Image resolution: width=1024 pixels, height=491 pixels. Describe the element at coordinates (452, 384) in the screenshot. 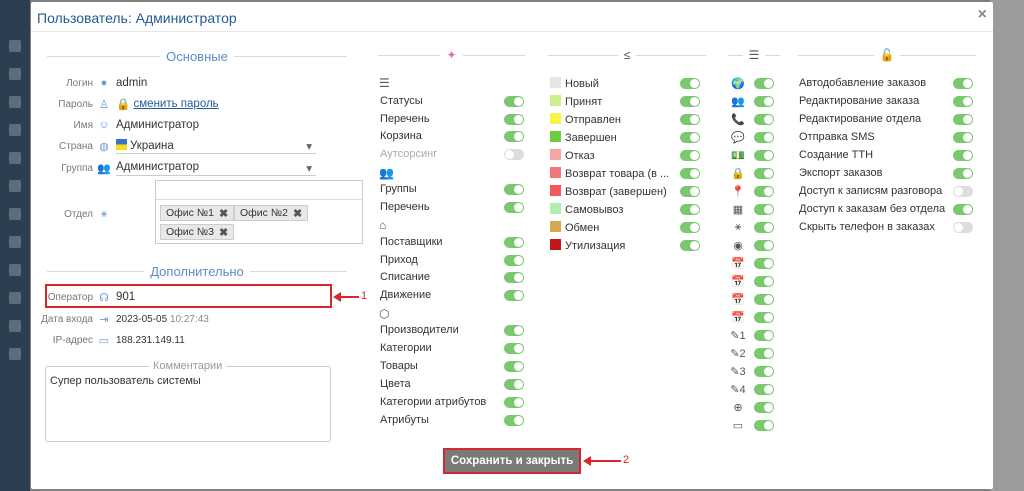

I see `perm-row: Цвета` at that location.